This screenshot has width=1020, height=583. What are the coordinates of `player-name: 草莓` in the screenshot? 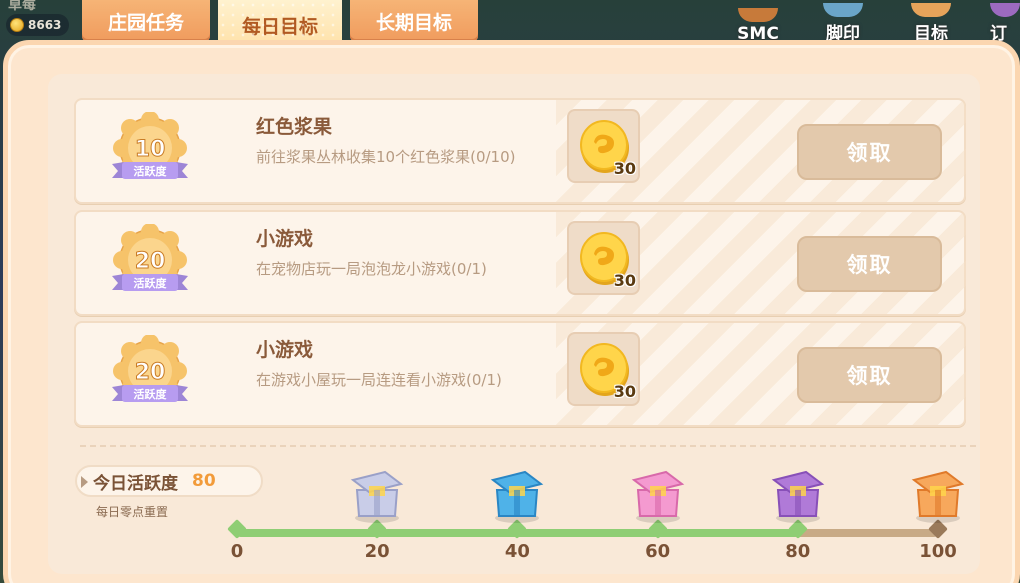 It's located at (22, 6).